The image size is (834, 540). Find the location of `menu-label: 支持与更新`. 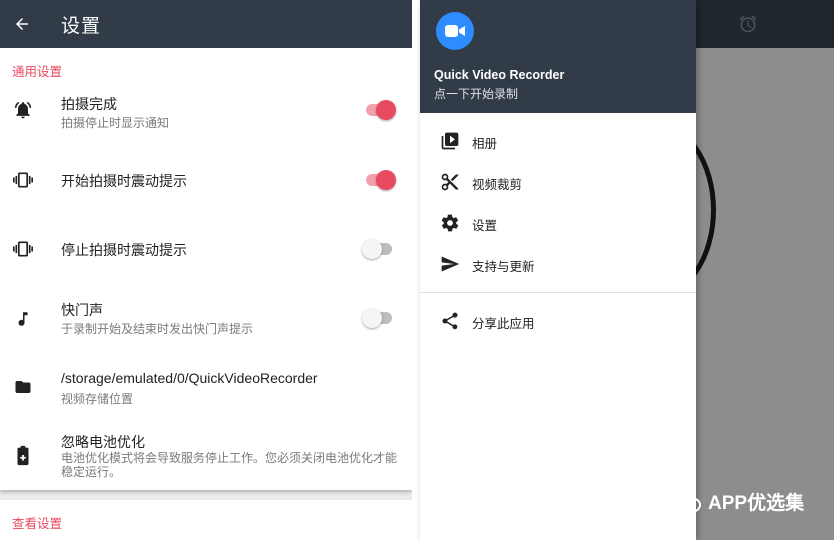

menu-label: 支持与更新 is located at coordinates (503, 267).